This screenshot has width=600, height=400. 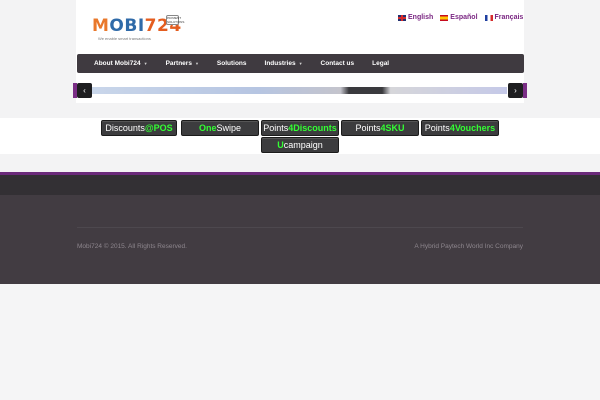 I want to click on product-points4discounts: Points4Discounts, so click(x=300, y=128).